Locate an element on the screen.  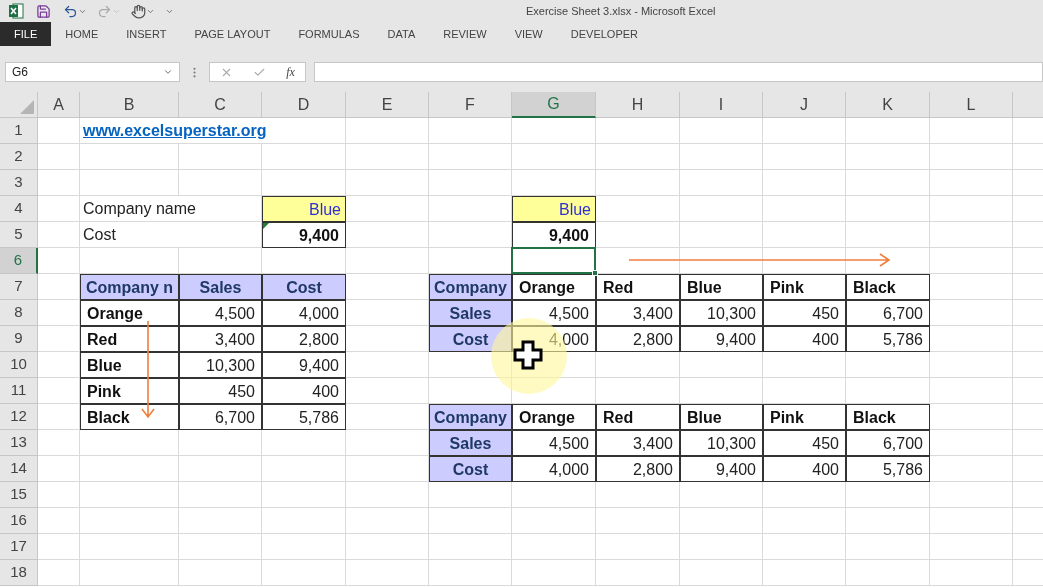
column-header: C is located at coordinates (220, 105).